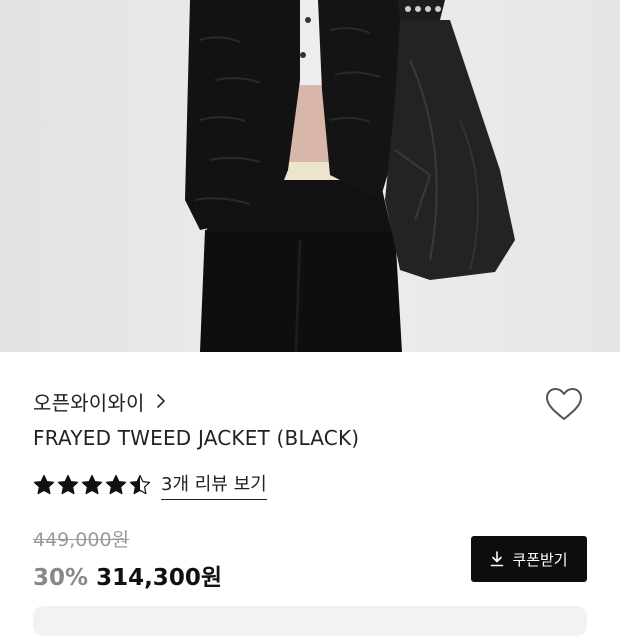 This screenshot has height=636, width=620. I want to click on option-panel, so click(310, 621).